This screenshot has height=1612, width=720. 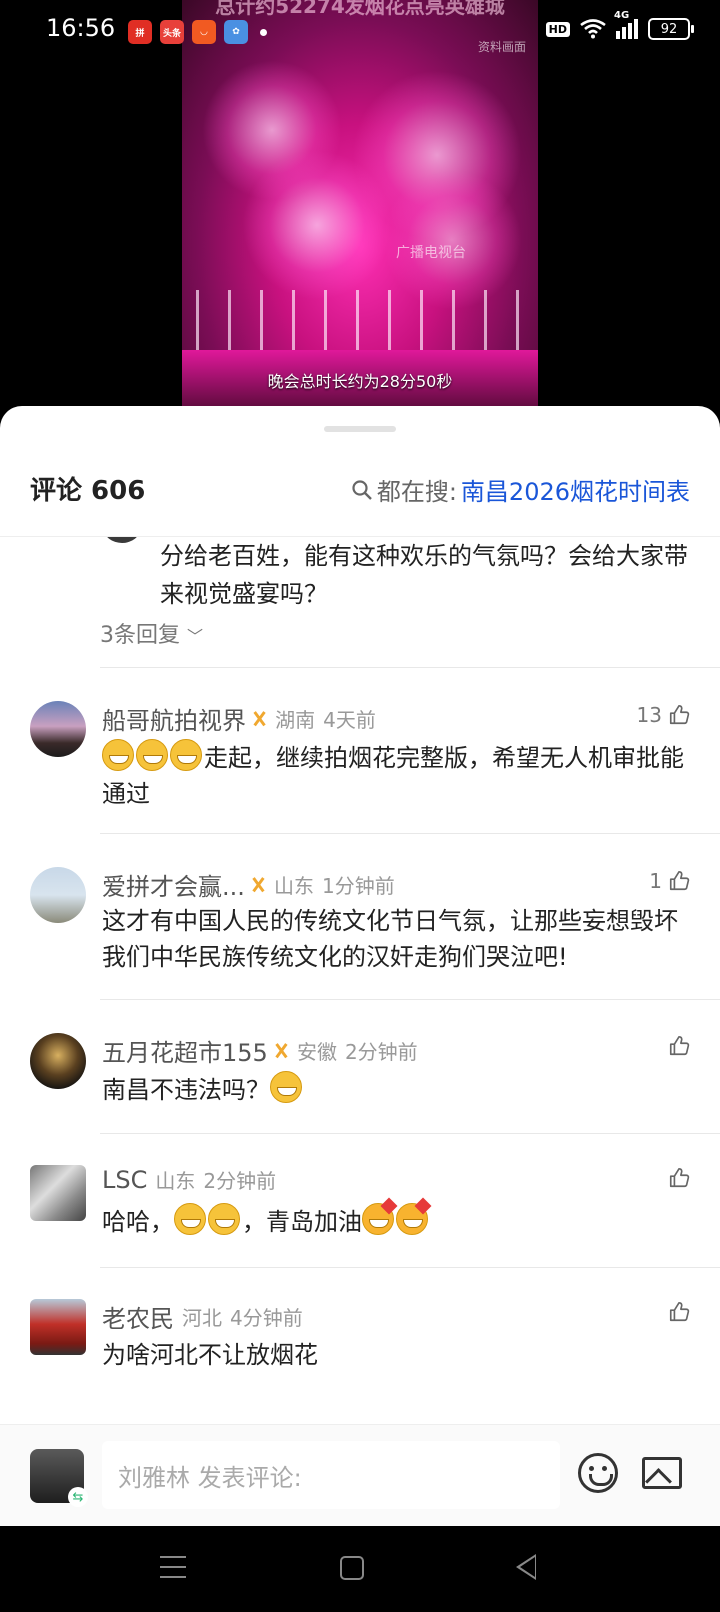 What do you see at coordinates (655, 881) in the screenshot?
I see `like-count: 1` at bounding box center [655, 881].